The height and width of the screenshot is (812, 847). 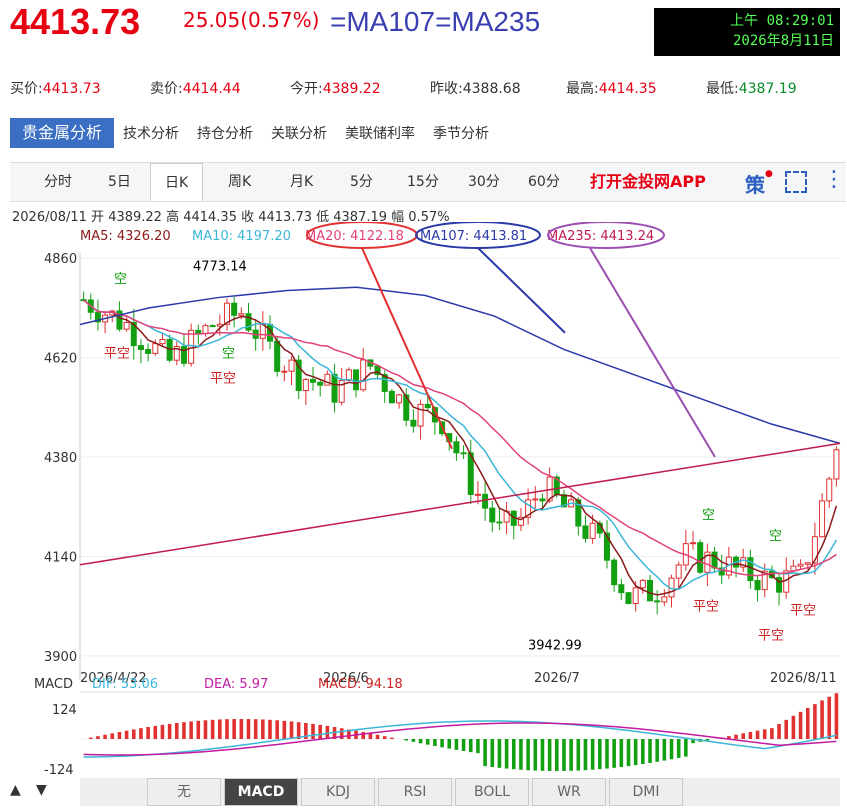 I want to click on macd-tick: -124, so click(x=59, y=770).